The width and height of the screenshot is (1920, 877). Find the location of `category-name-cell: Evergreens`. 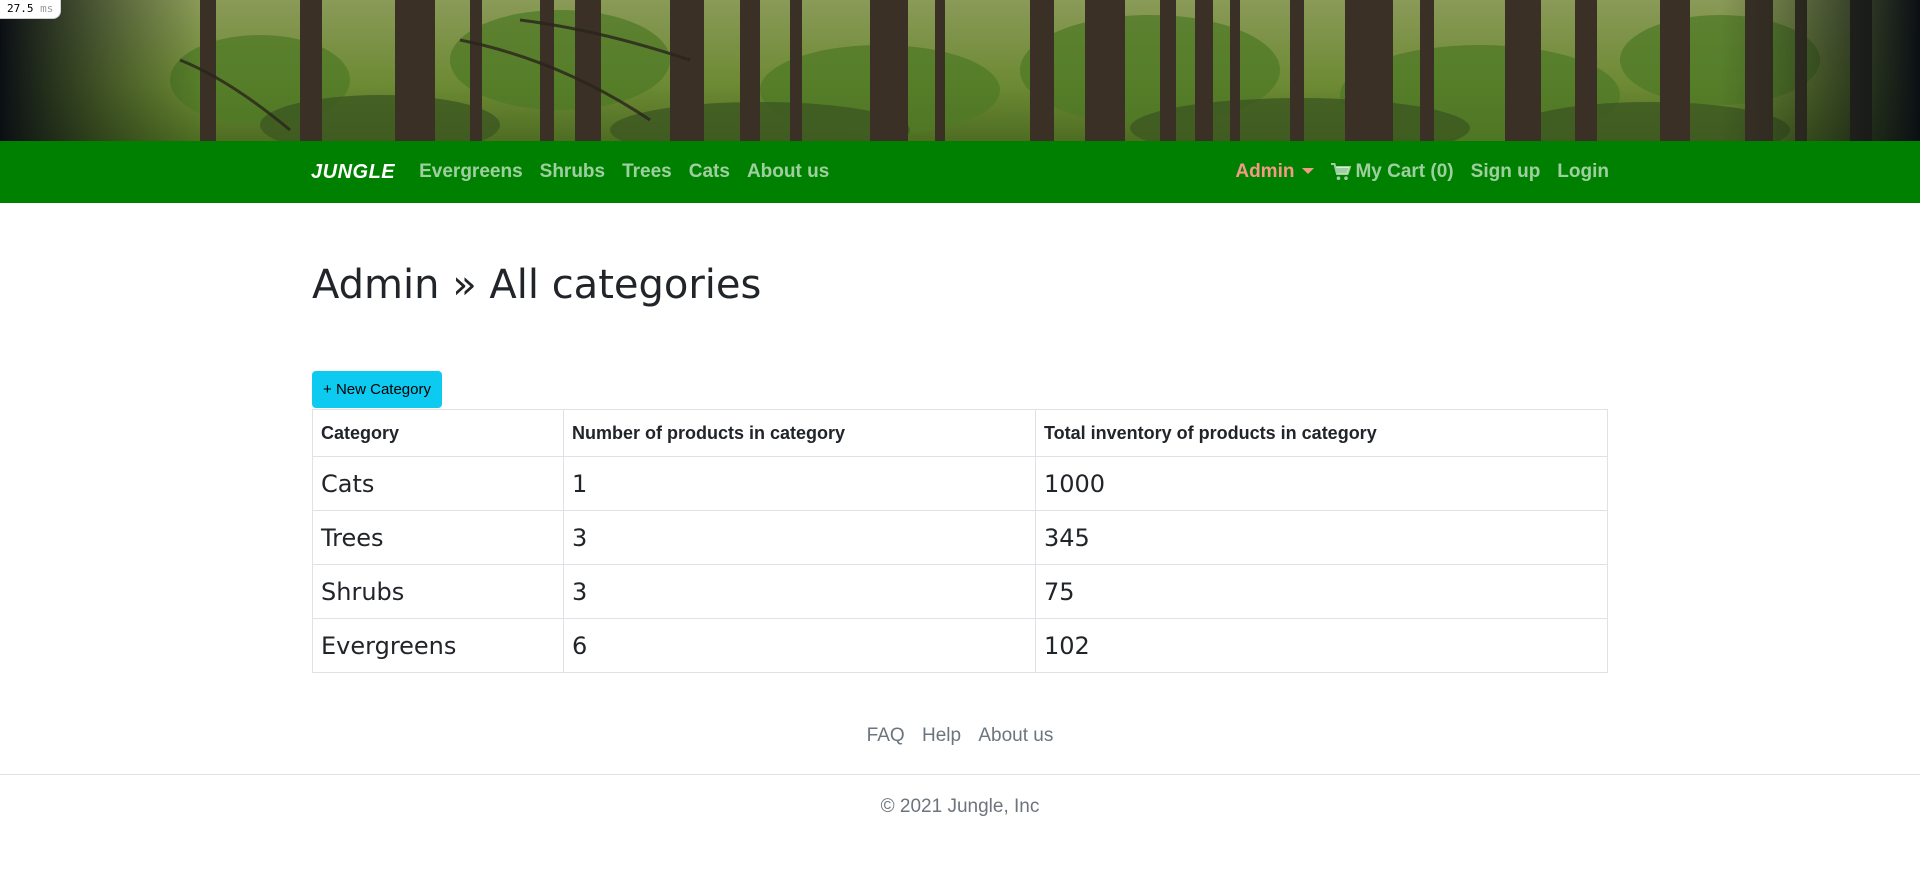

category-name-cell: Evergreens is located at coordinates (438, 645).